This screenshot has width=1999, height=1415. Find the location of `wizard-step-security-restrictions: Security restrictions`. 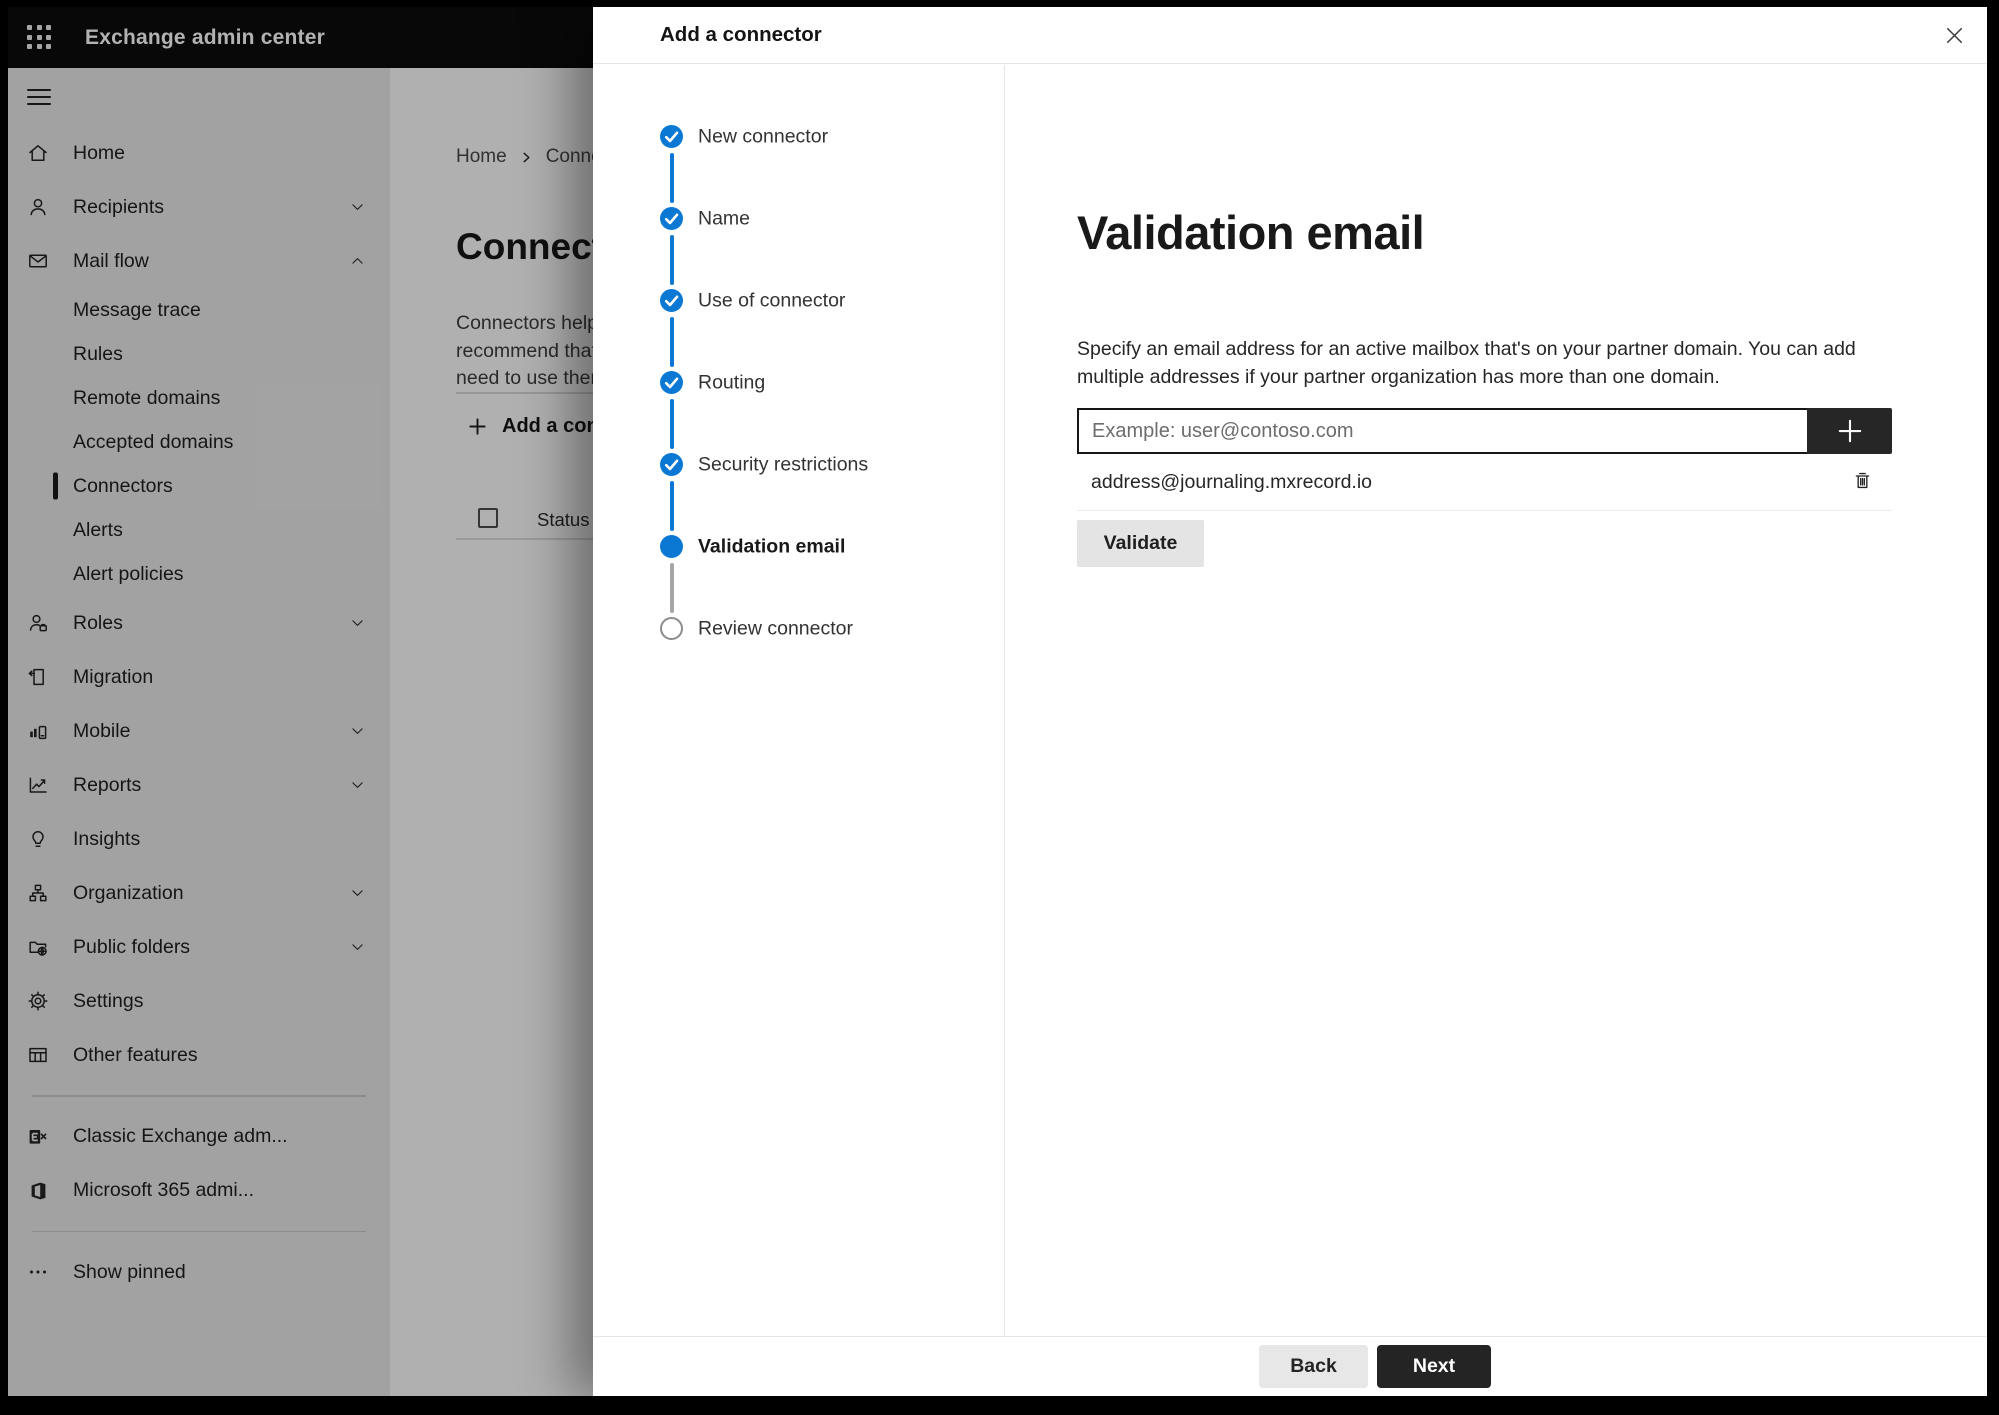

wizard-step-security-restrictions: Security restrictions is located at coordinates (798, 465).